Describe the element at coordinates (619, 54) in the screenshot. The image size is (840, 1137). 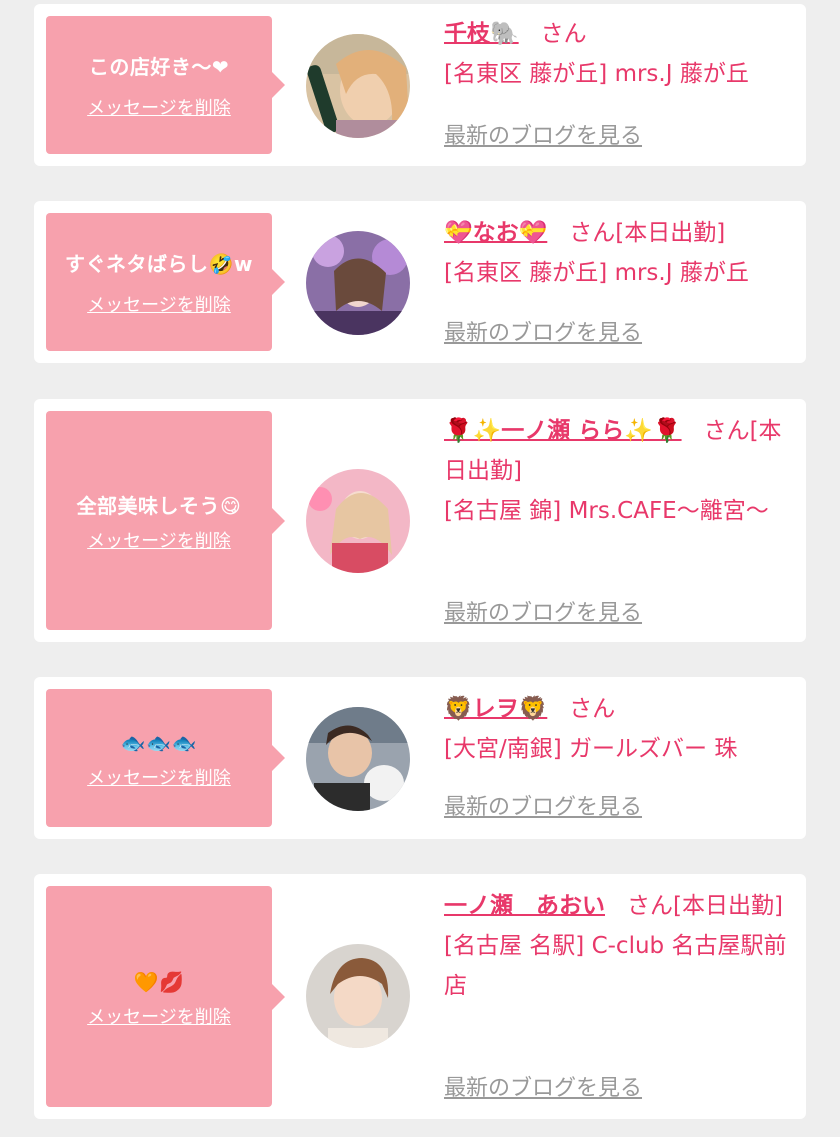
I see `cast-info: 千枝🐘 さん [名東区 藤が丘] mrs.J 藤が丘` at that location.